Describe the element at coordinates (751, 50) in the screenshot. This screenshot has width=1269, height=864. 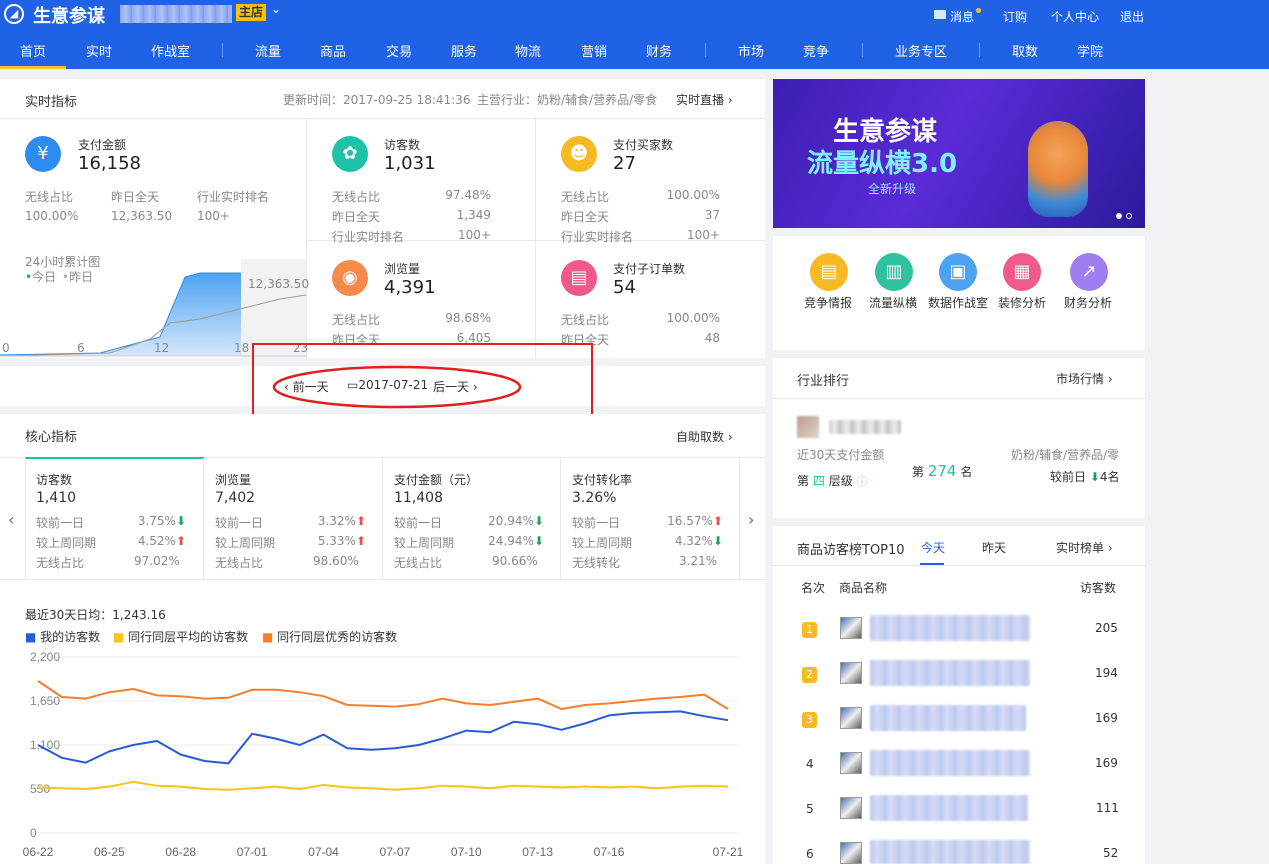
I see `nav-market: 市场` at that location.